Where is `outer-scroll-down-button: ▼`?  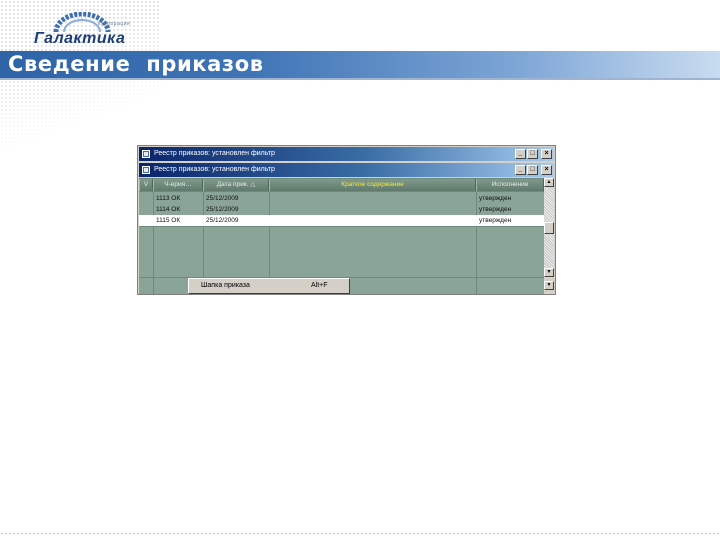
outer-scroll-down-button: ▼ is located at coordinates (549, 285).